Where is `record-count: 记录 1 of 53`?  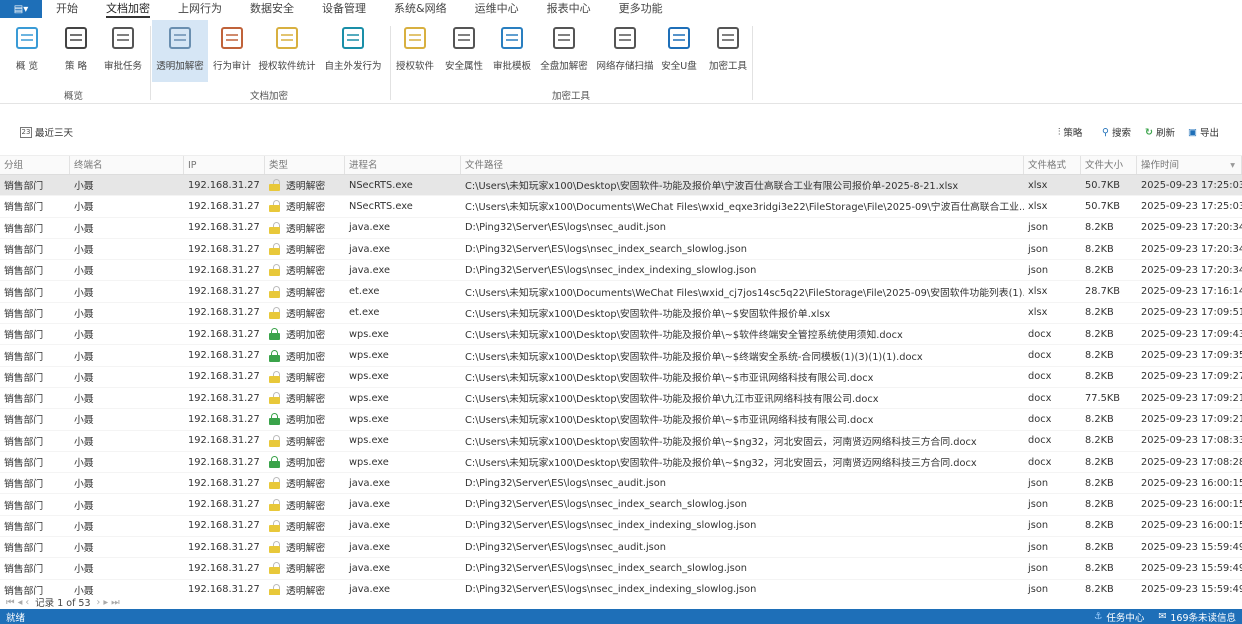
record-count: 记录 1 of 53 is located at coordinates (63, 603).